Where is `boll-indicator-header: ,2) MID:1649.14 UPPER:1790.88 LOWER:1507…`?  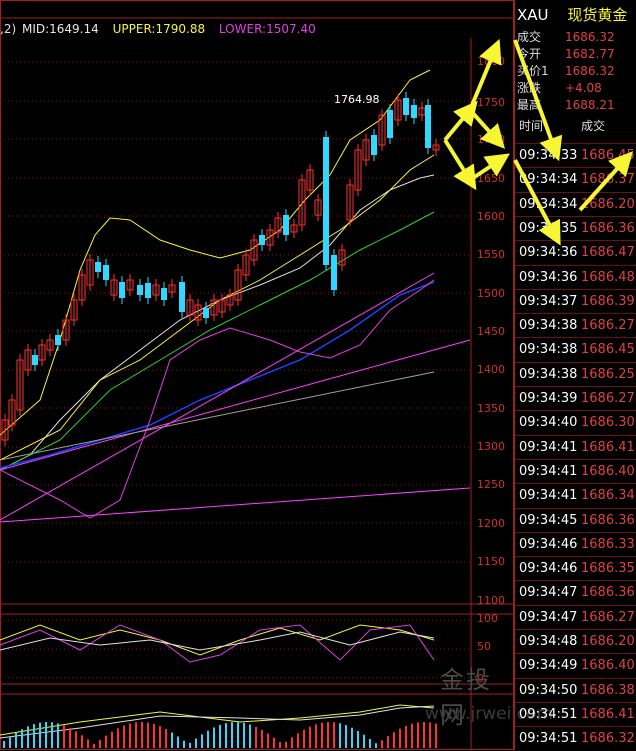
boll-indicator-header: ,2) MID:1649.14 UPPER:1790.88 LOWER:1507… is located at coordinates (163, 29).